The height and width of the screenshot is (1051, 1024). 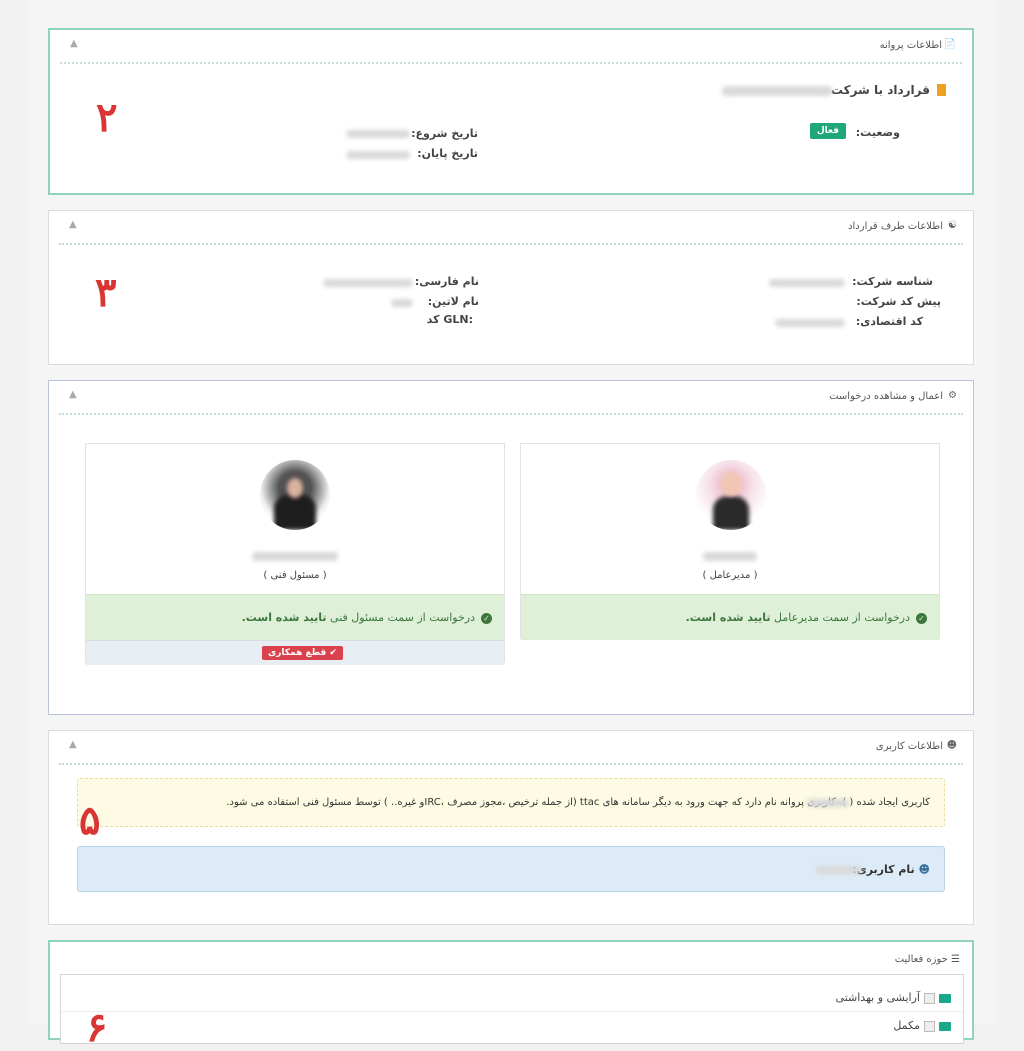 What do you see at coordinates (447, 153) in the screenshot?
I see `end-date-label: تاریخ پایان:` at bounding box center [447, 153].